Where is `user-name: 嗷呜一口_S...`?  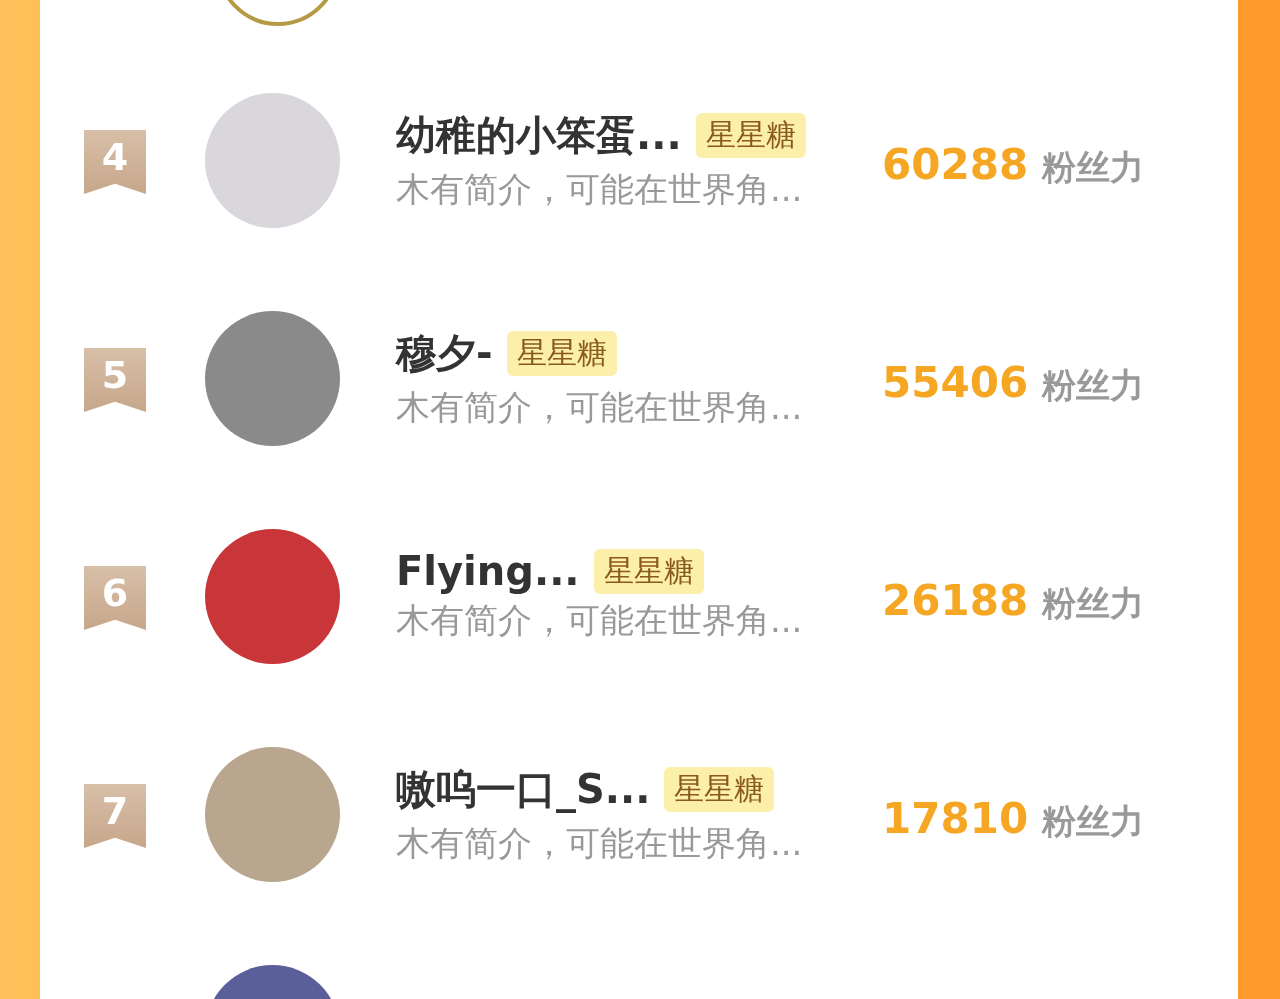 user-name: 嗷呜一口_S... is located at coordinates (523, 789).